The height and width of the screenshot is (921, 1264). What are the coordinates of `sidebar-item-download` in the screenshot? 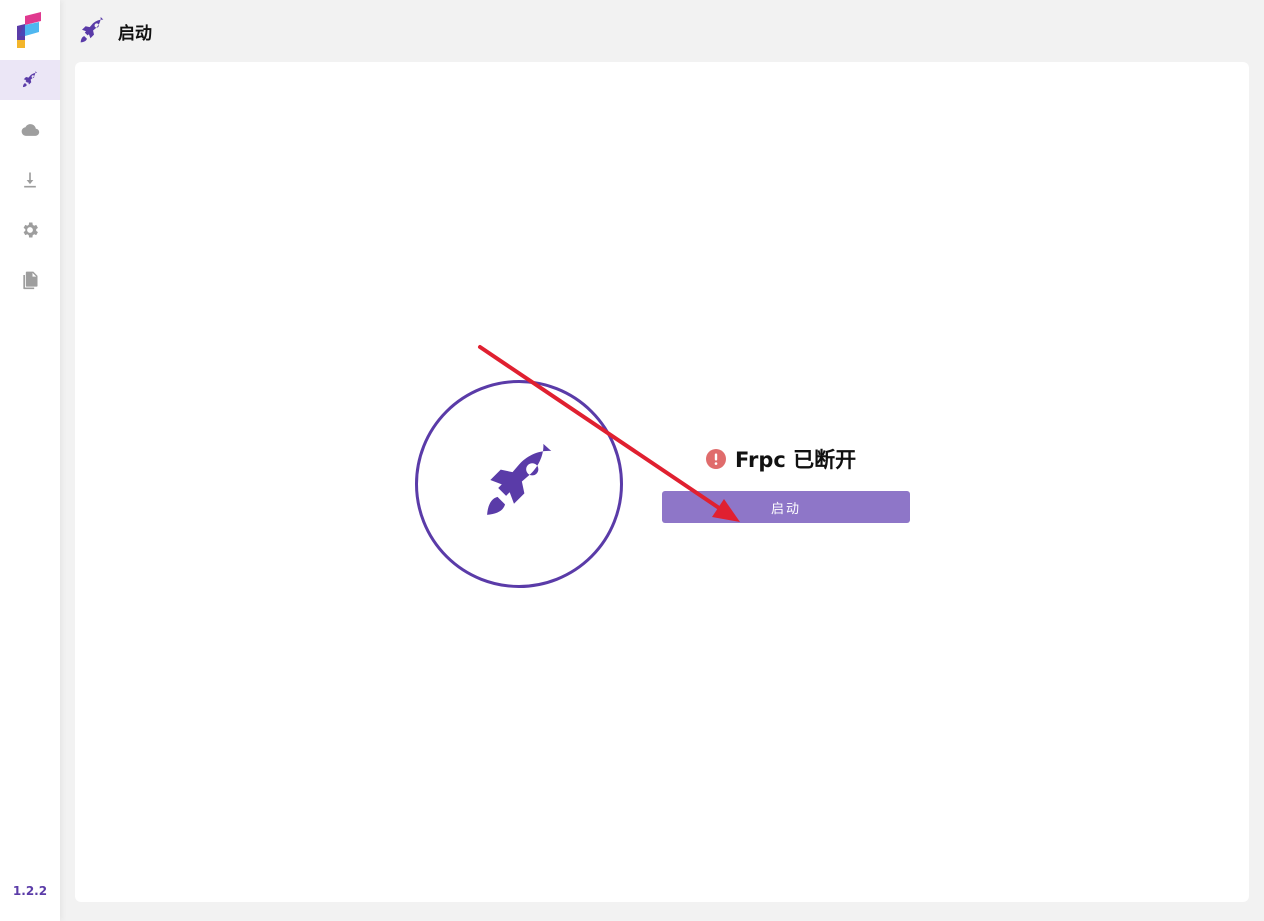 It's located at (30, 180).